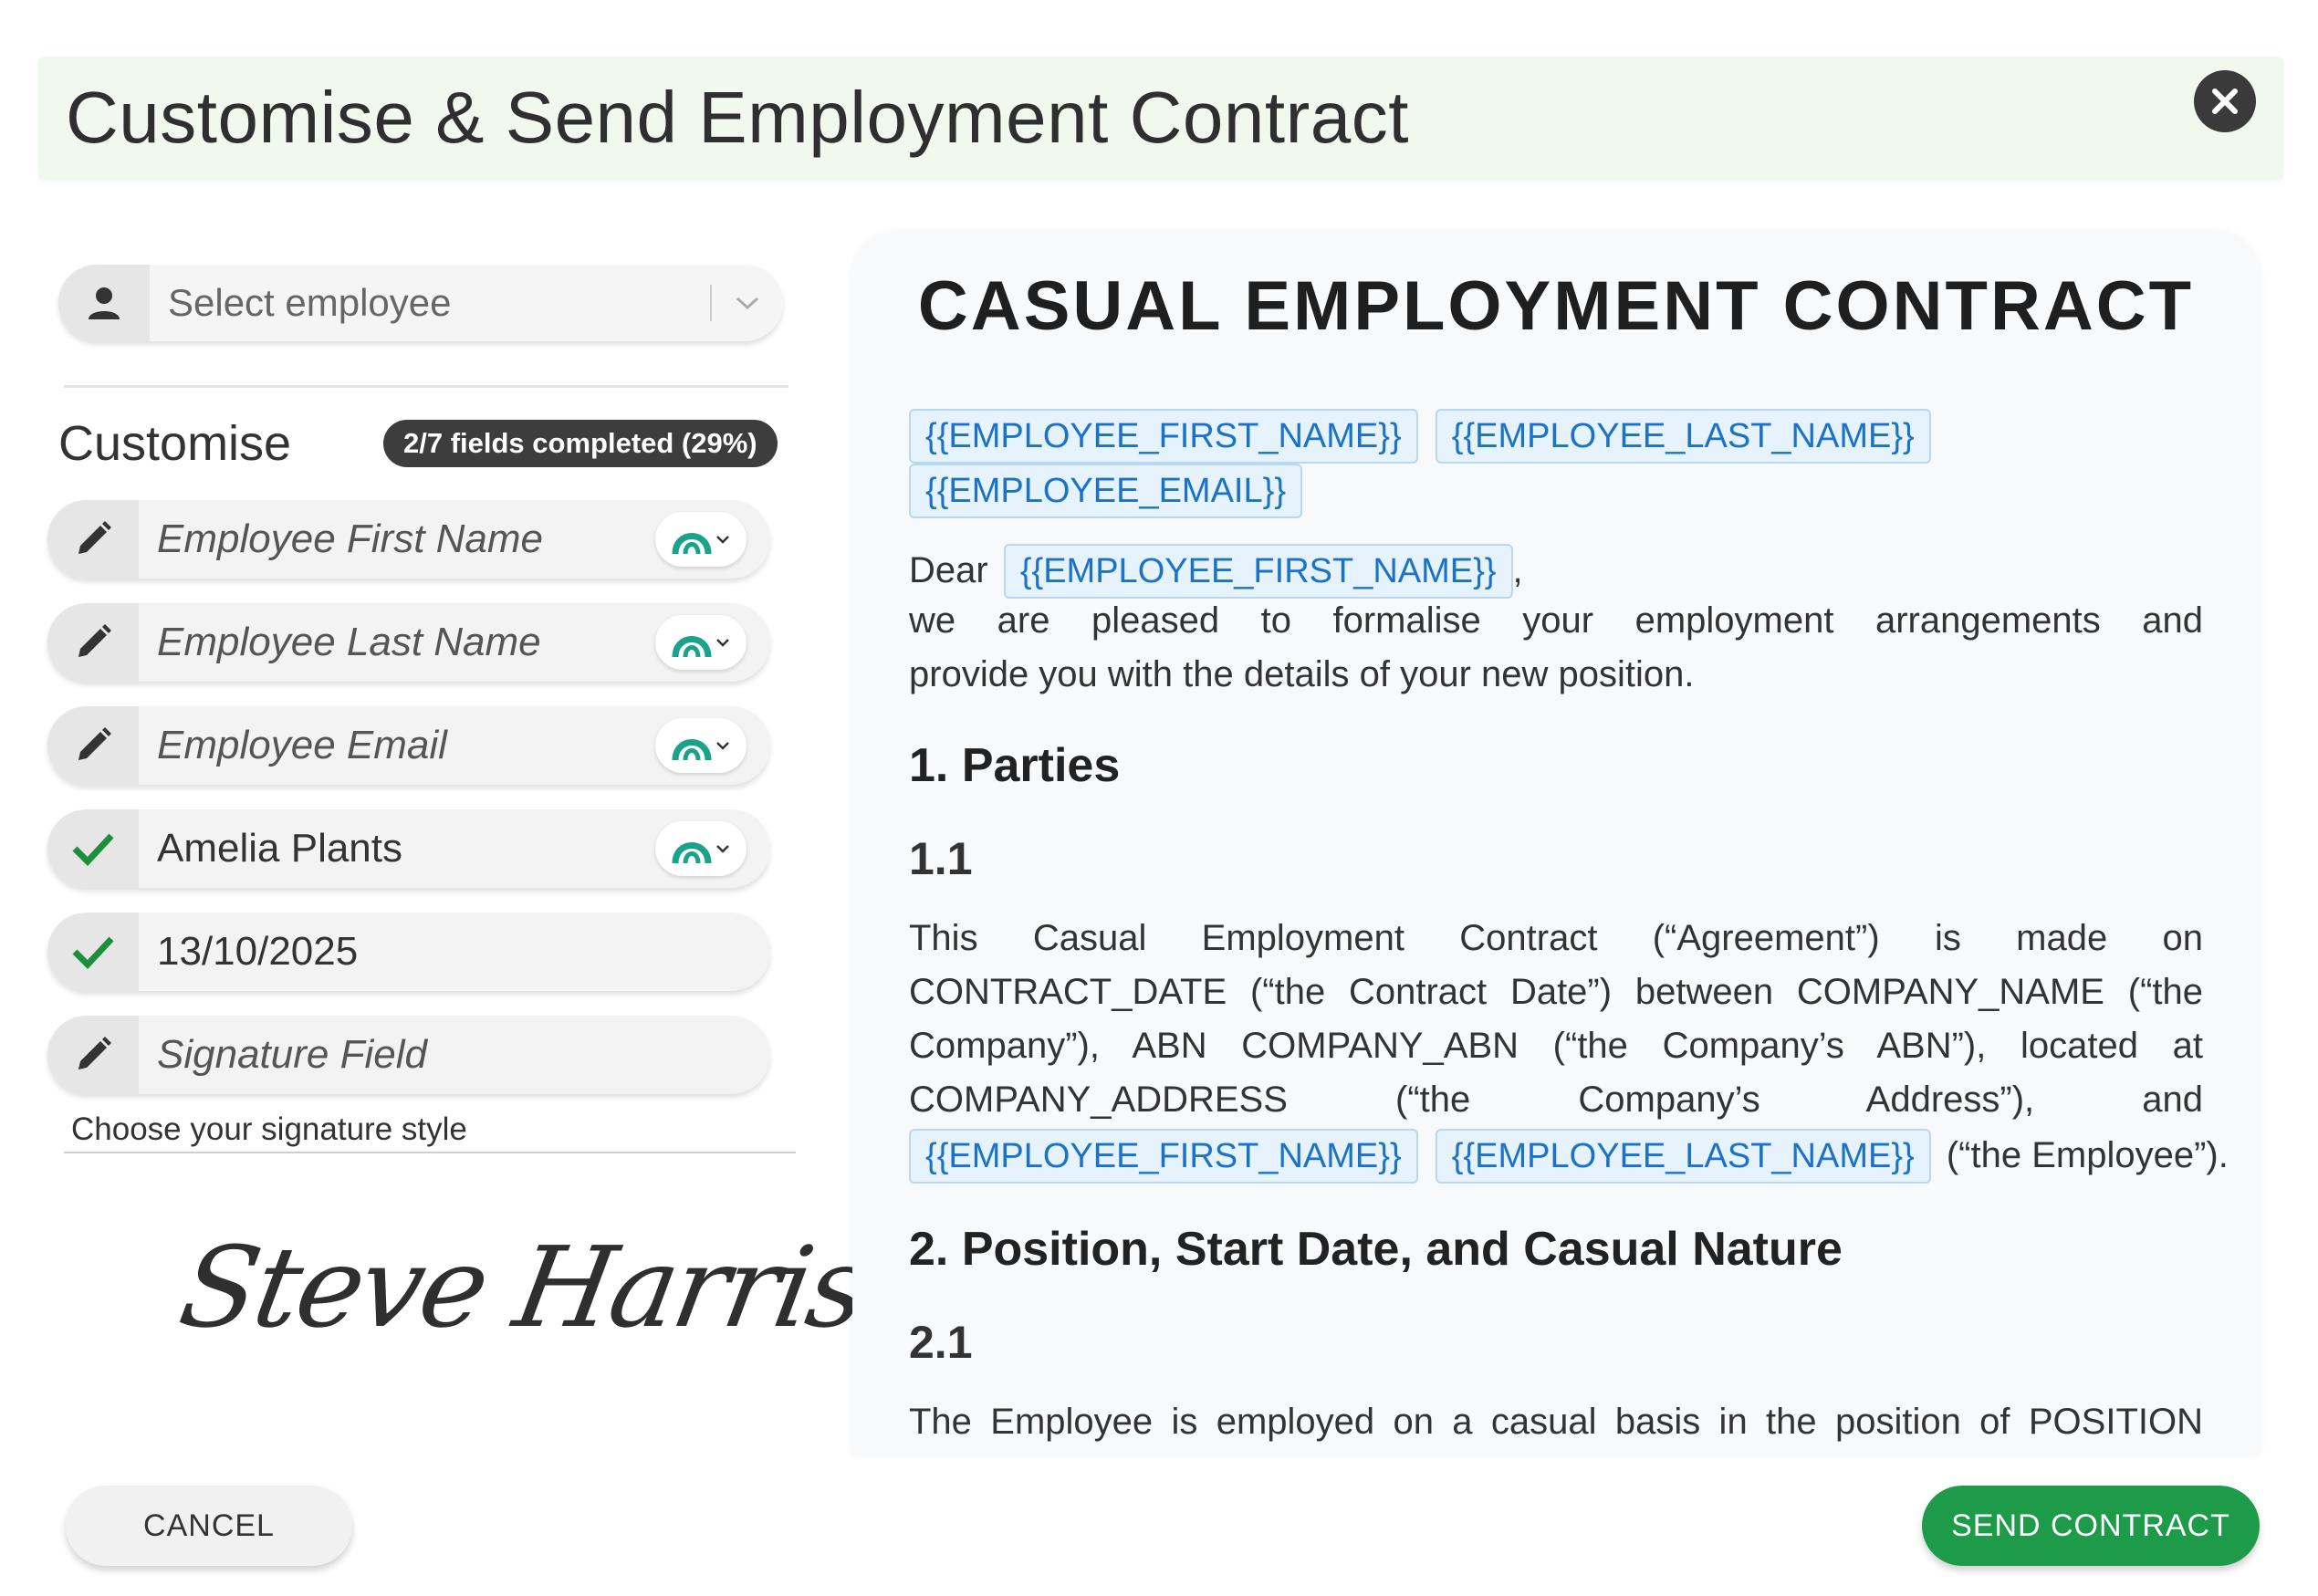 This screenshot has height=1596, width=2318. Describe the element at coordinates (941, 1342) in the screenshot. I see `clause-2-1-heading: 2.1` at that location.